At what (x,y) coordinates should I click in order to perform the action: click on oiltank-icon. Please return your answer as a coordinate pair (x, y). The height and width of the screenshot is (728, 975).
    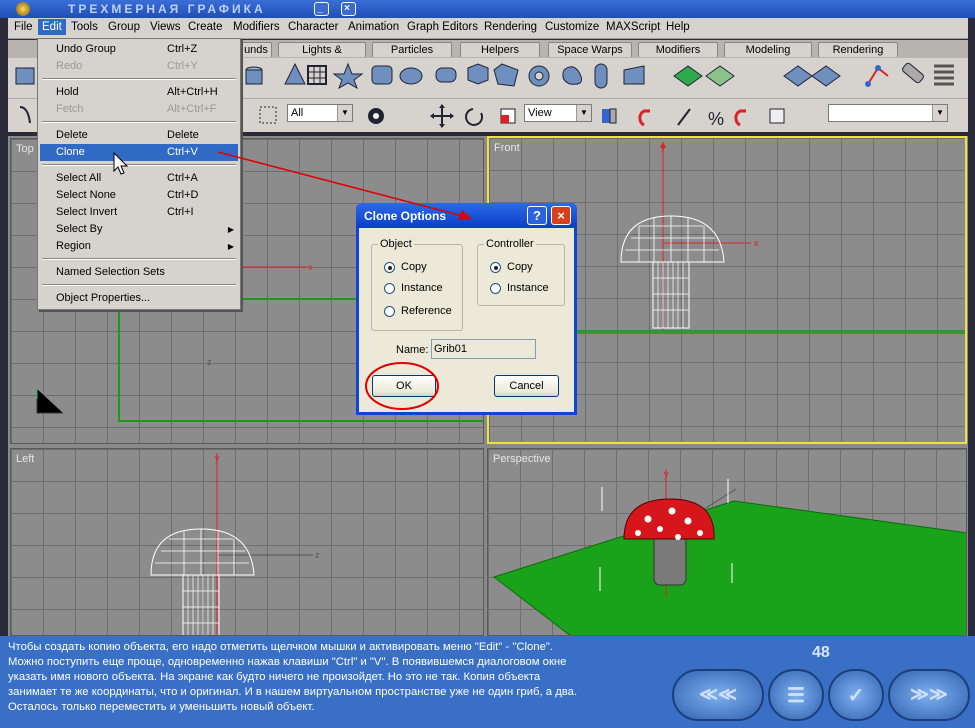
    Looking at the image, I should click on (411, 76).